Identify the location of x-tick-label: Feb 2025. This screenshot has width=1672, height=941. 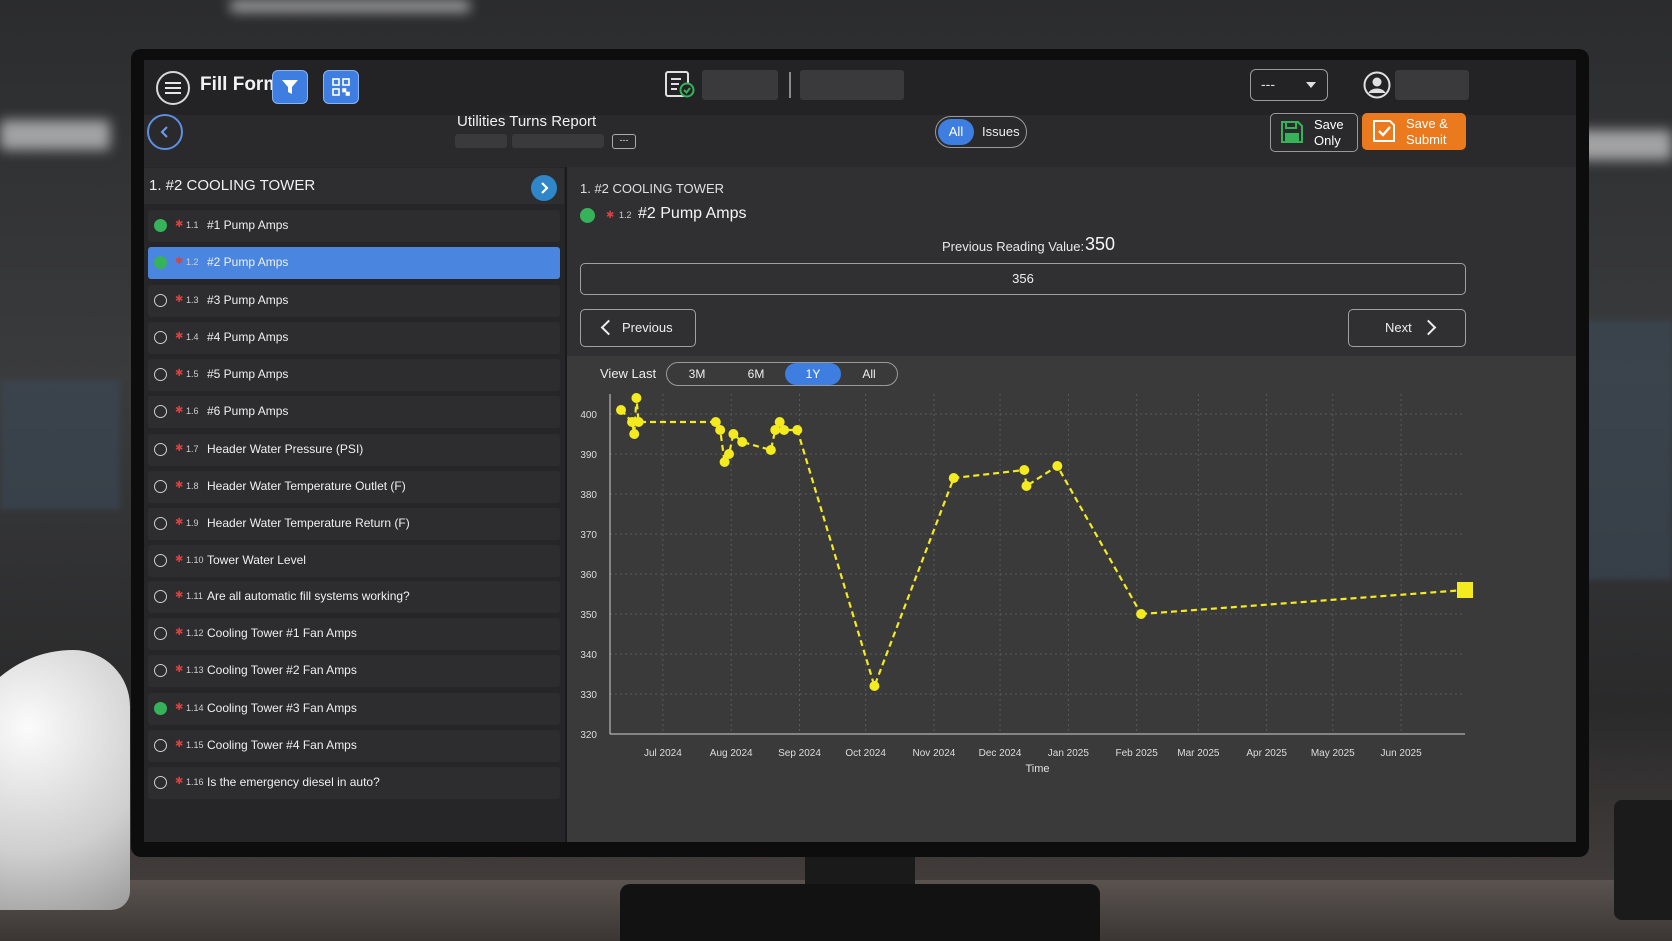
(1137, 753).